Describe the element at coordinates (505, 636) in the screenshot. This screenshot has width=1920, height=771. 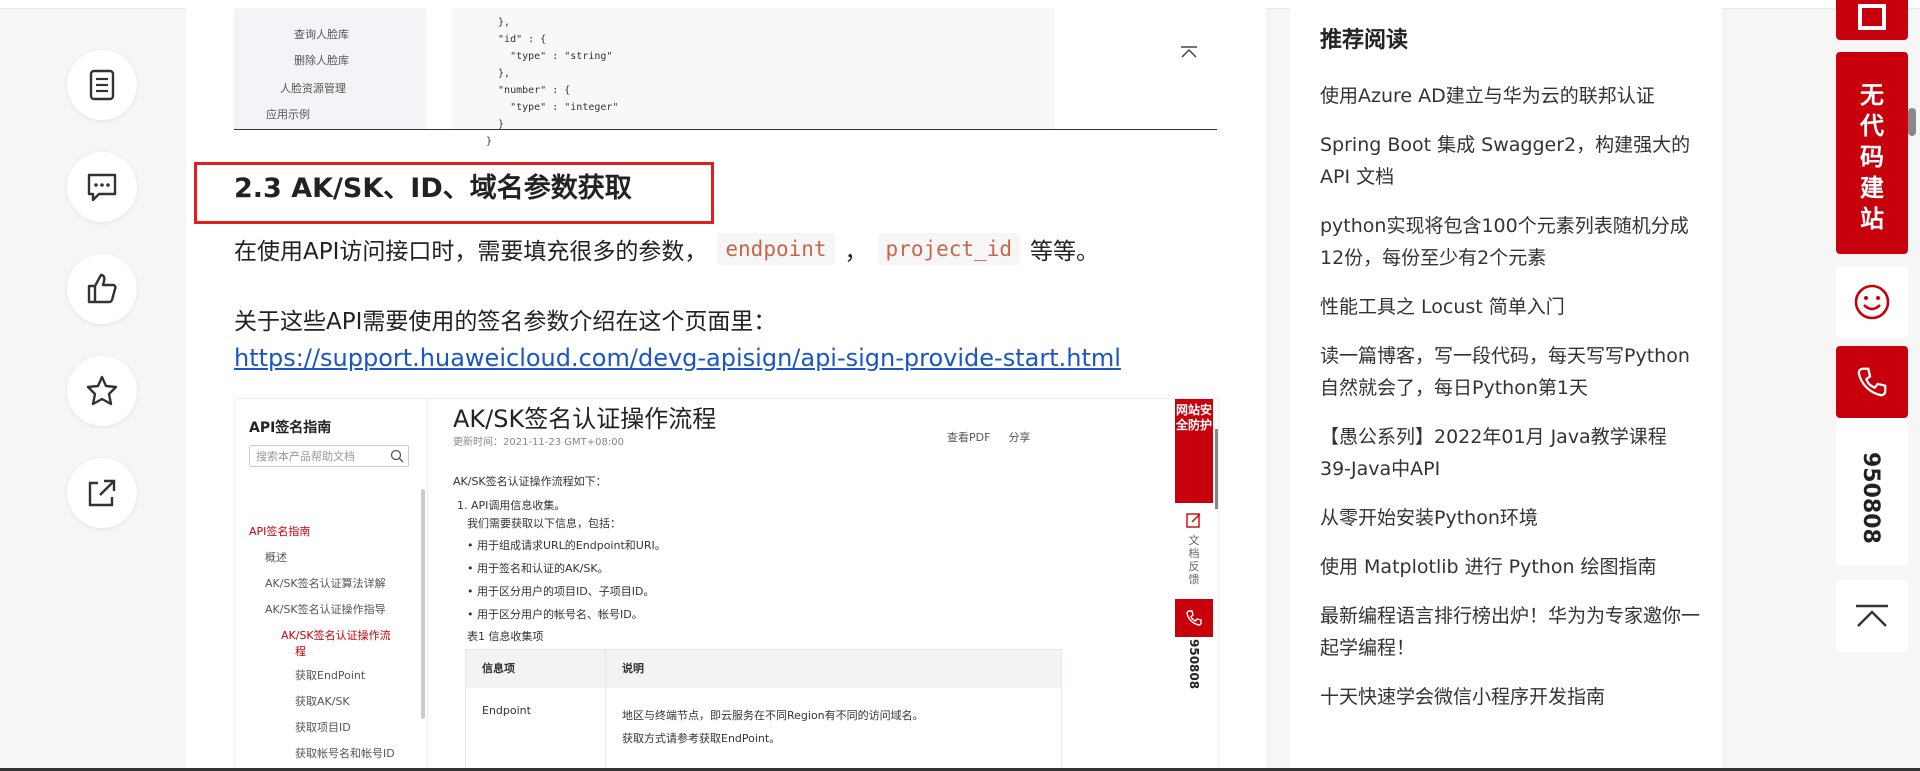
I see `doc-line: 表1 信息收集项` at that location.